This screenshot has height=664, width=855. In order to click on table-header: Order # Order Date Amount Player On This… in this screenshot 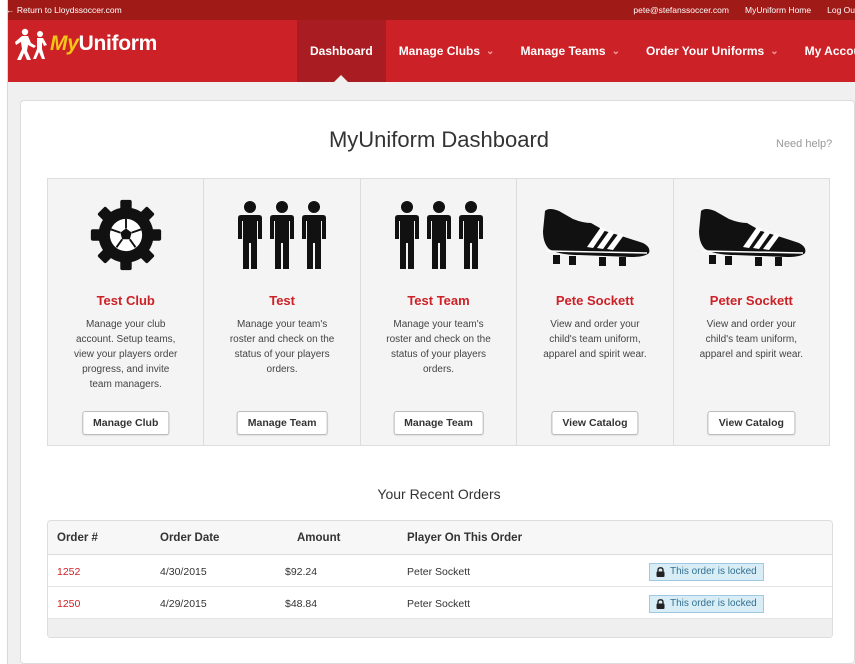, I will do `click(440, 538)`.